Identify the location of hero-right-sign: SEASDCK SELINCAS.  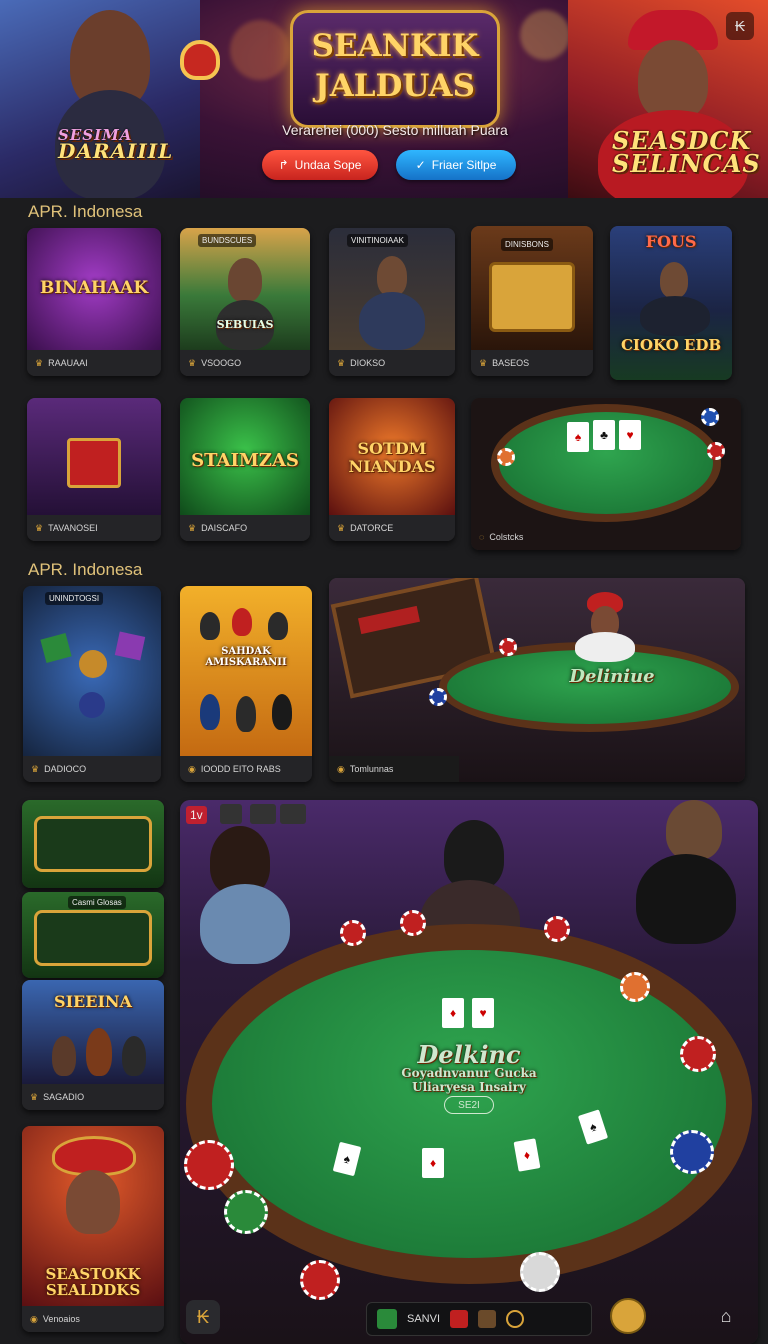
(686, 152).